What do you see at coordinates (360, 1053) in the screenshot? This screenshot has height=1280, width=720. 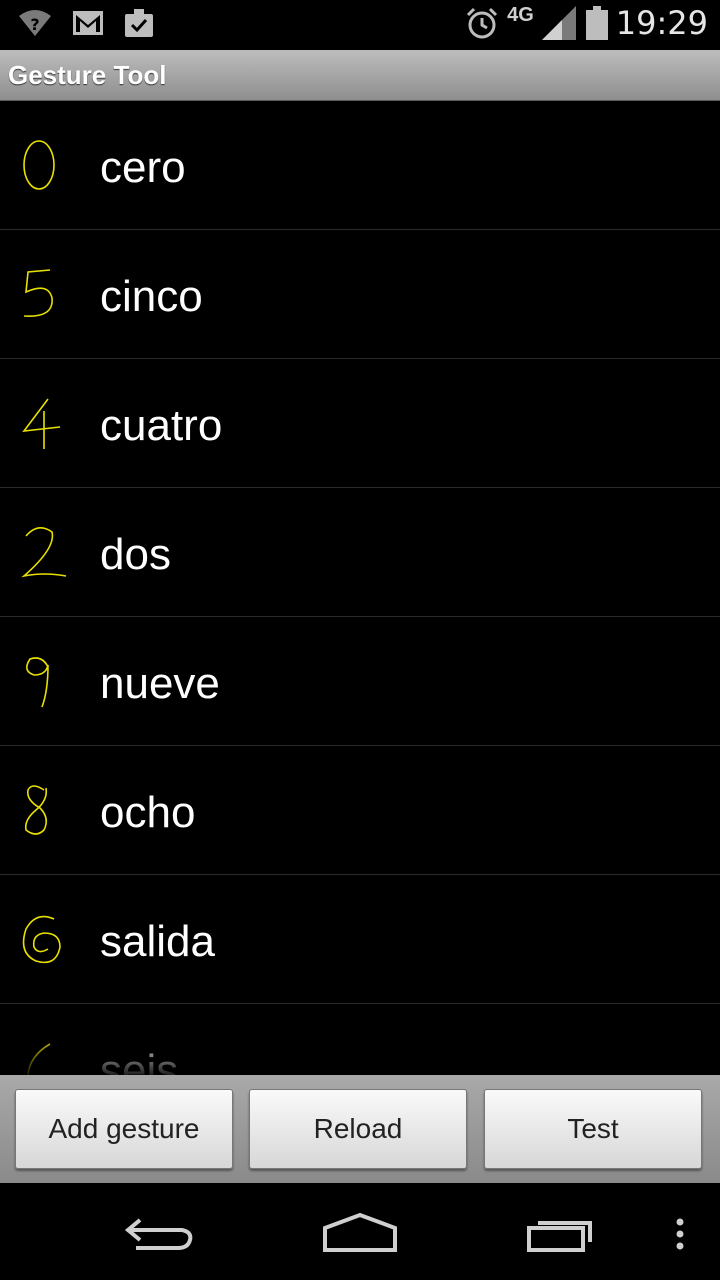 I see `list-fade-edge` at bounding box center [360, 1053].